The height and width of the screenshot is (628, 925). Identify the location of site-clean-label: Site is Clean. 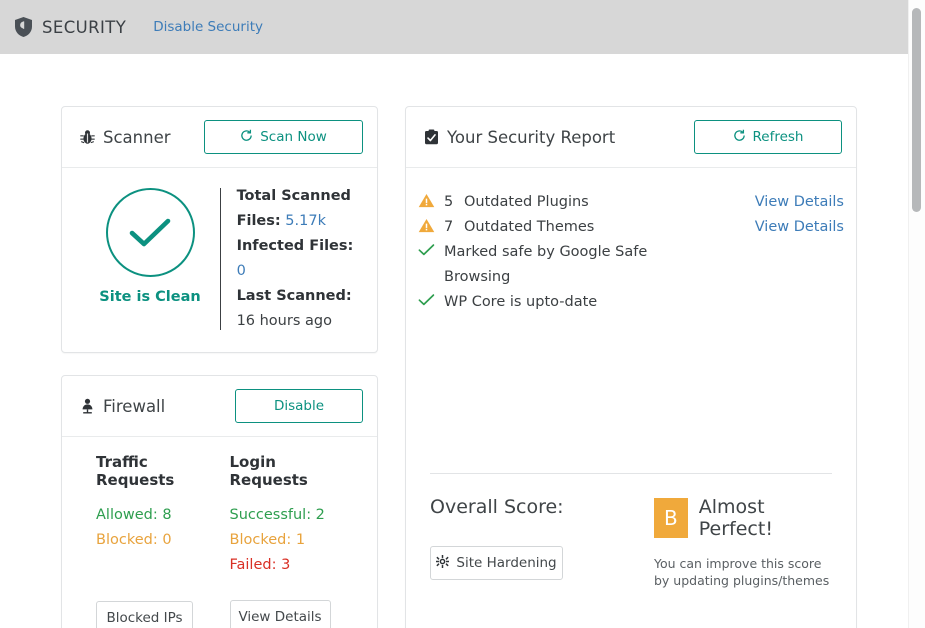
(150, 297).